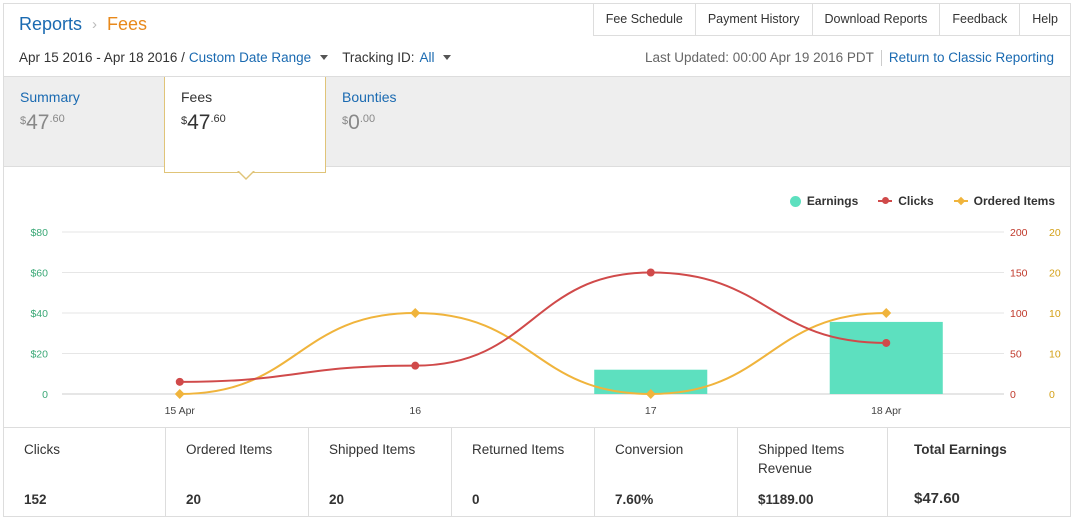  Describe the element at coordinates (533, 327) in the screenshot. I see `clicks-line` at that location.